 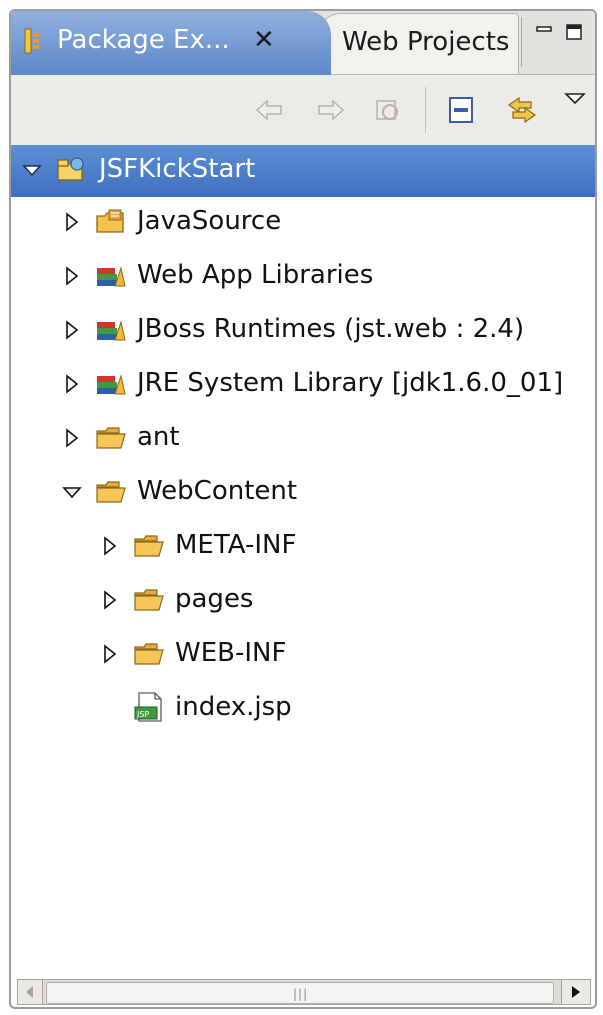 I want to click on scroll-right-icon, so click(x=576, y=992).